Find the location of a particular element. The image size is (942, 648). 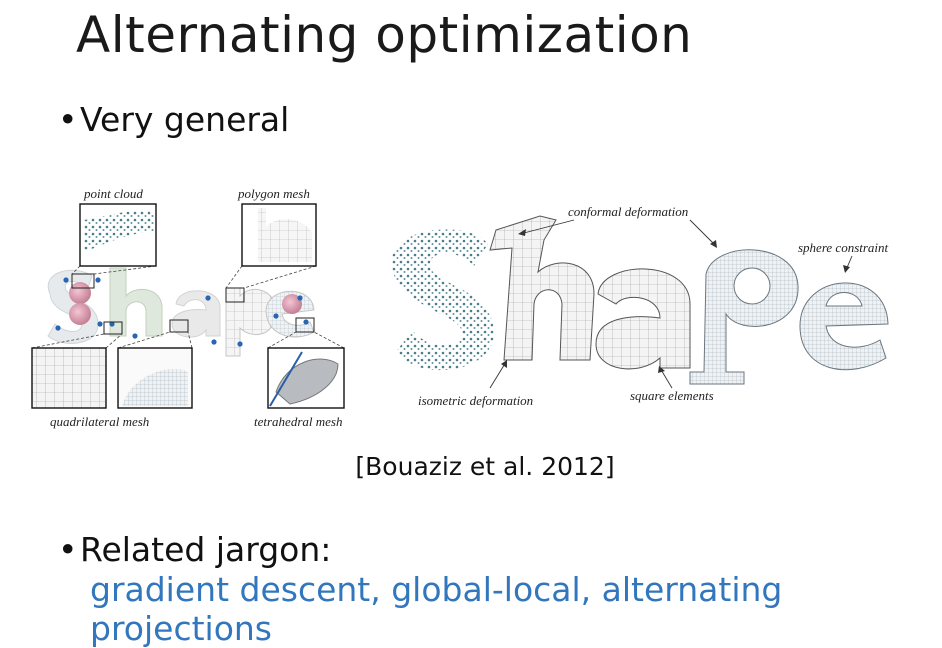

citation: [Bouaziz et al. 2012] is located at coordinates (485, 466).